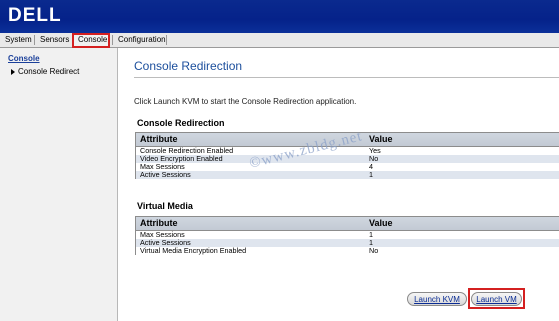  What do you see at coordinates (24, 58) in the screenshot?
I see `sidebar-title-console: Console` at bounding box center [24, 58].